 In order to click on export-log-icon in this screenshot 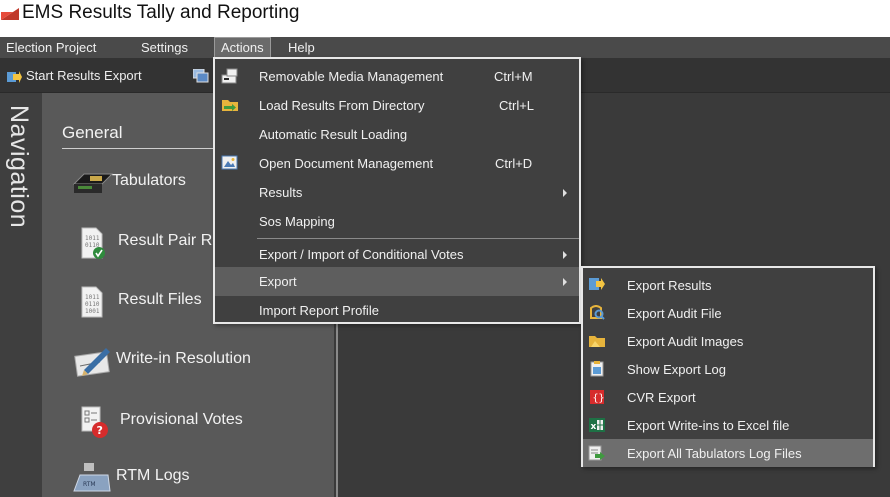, I will do `click(597, 369)`.